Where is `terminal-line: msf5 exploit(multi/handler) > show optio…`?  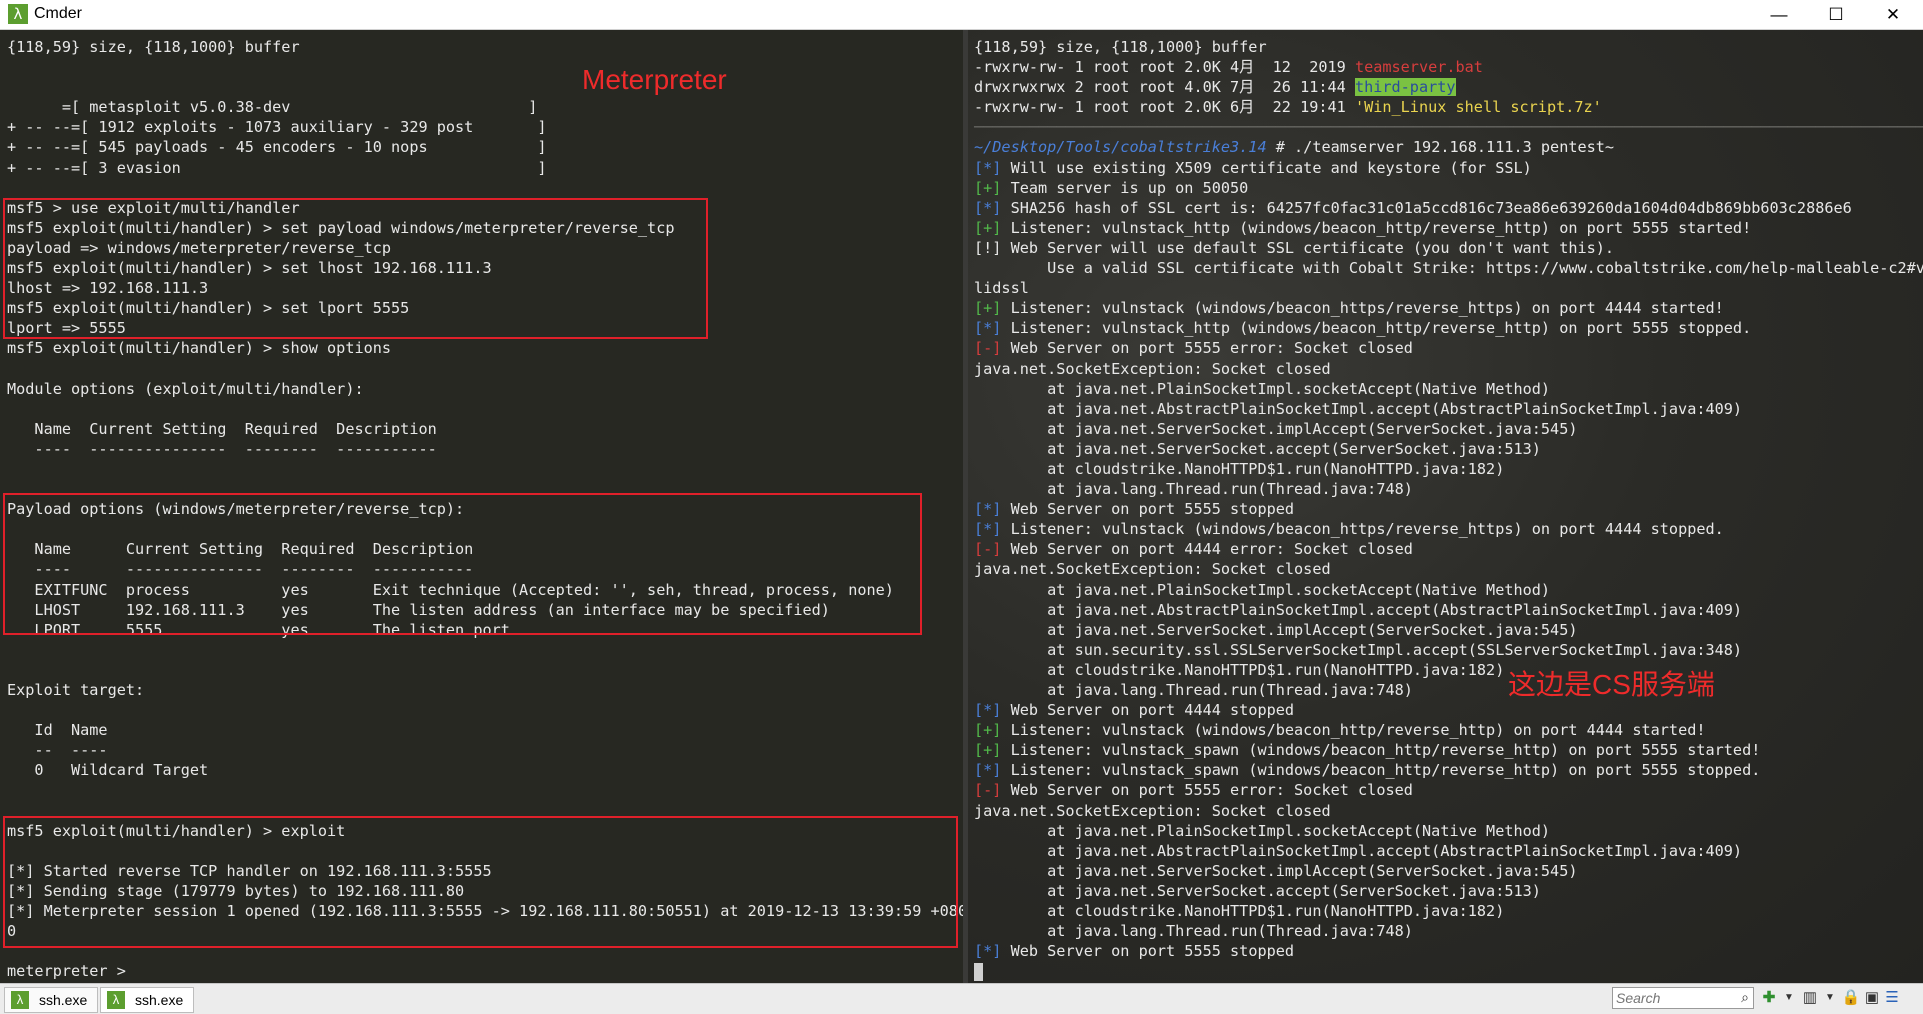
terminal-line: msf5 exploit(multi/handler) > show optio… is located at coordinates (199, 348).